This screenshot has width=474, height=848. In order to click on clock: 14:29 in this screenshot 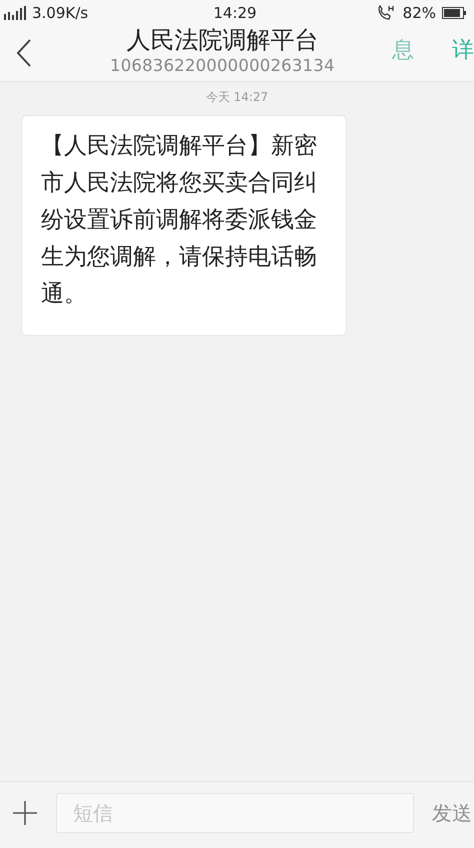, I will do `click(235, 13)`.